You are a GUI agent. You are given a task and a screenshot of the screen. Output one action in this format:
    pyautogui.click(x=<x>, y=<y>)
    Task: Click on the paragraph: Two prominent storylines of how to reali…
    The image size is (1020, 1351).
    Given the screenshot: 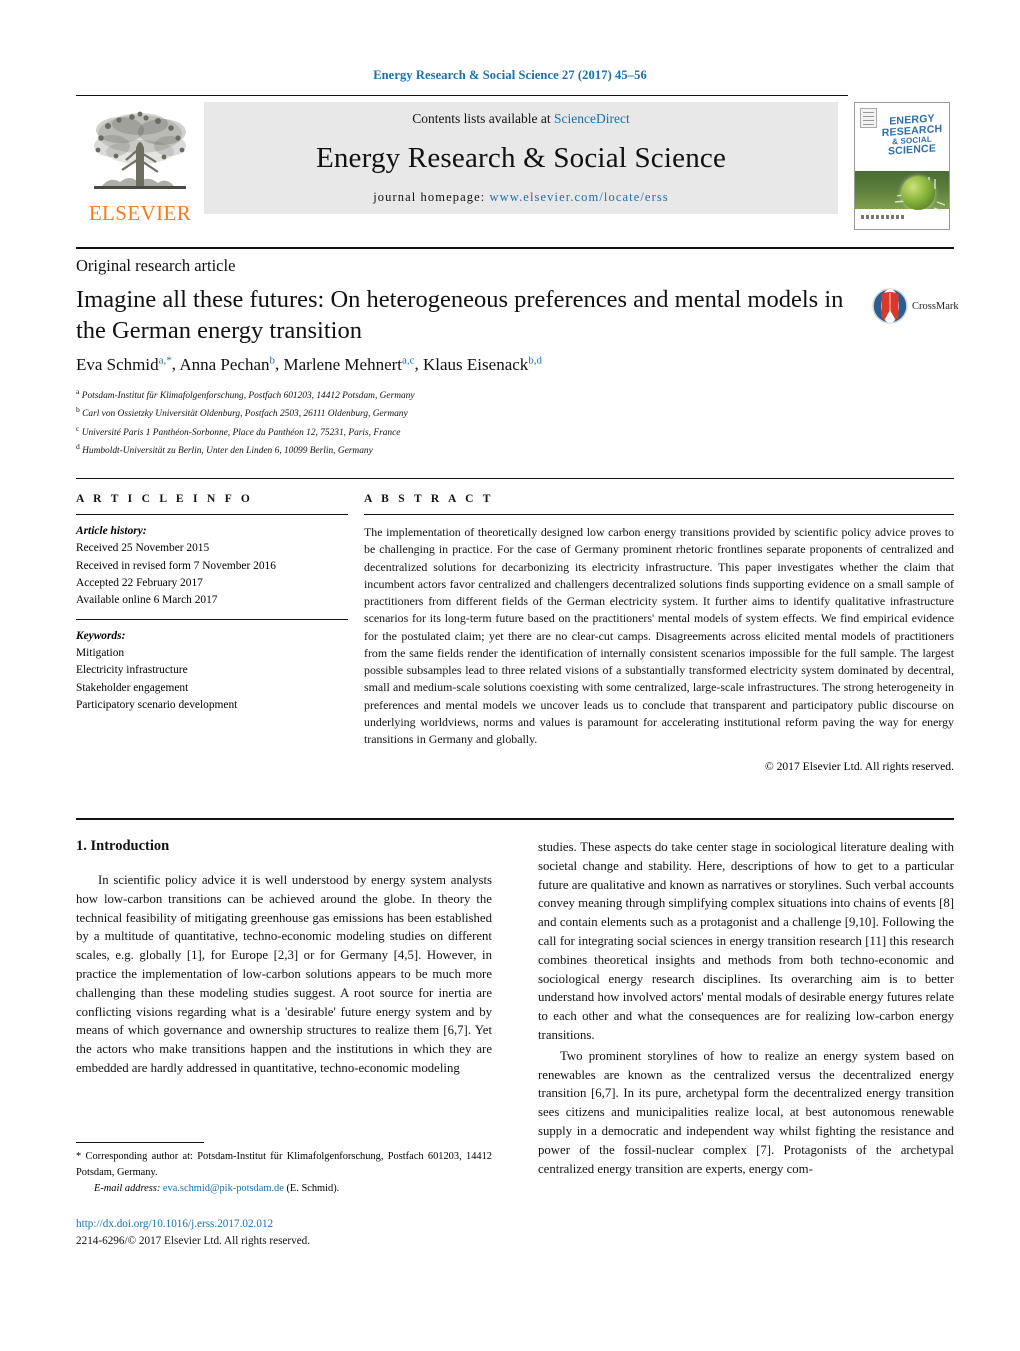 What is the action you would take?
    pyautogui.click(x=746, y=1112)
    